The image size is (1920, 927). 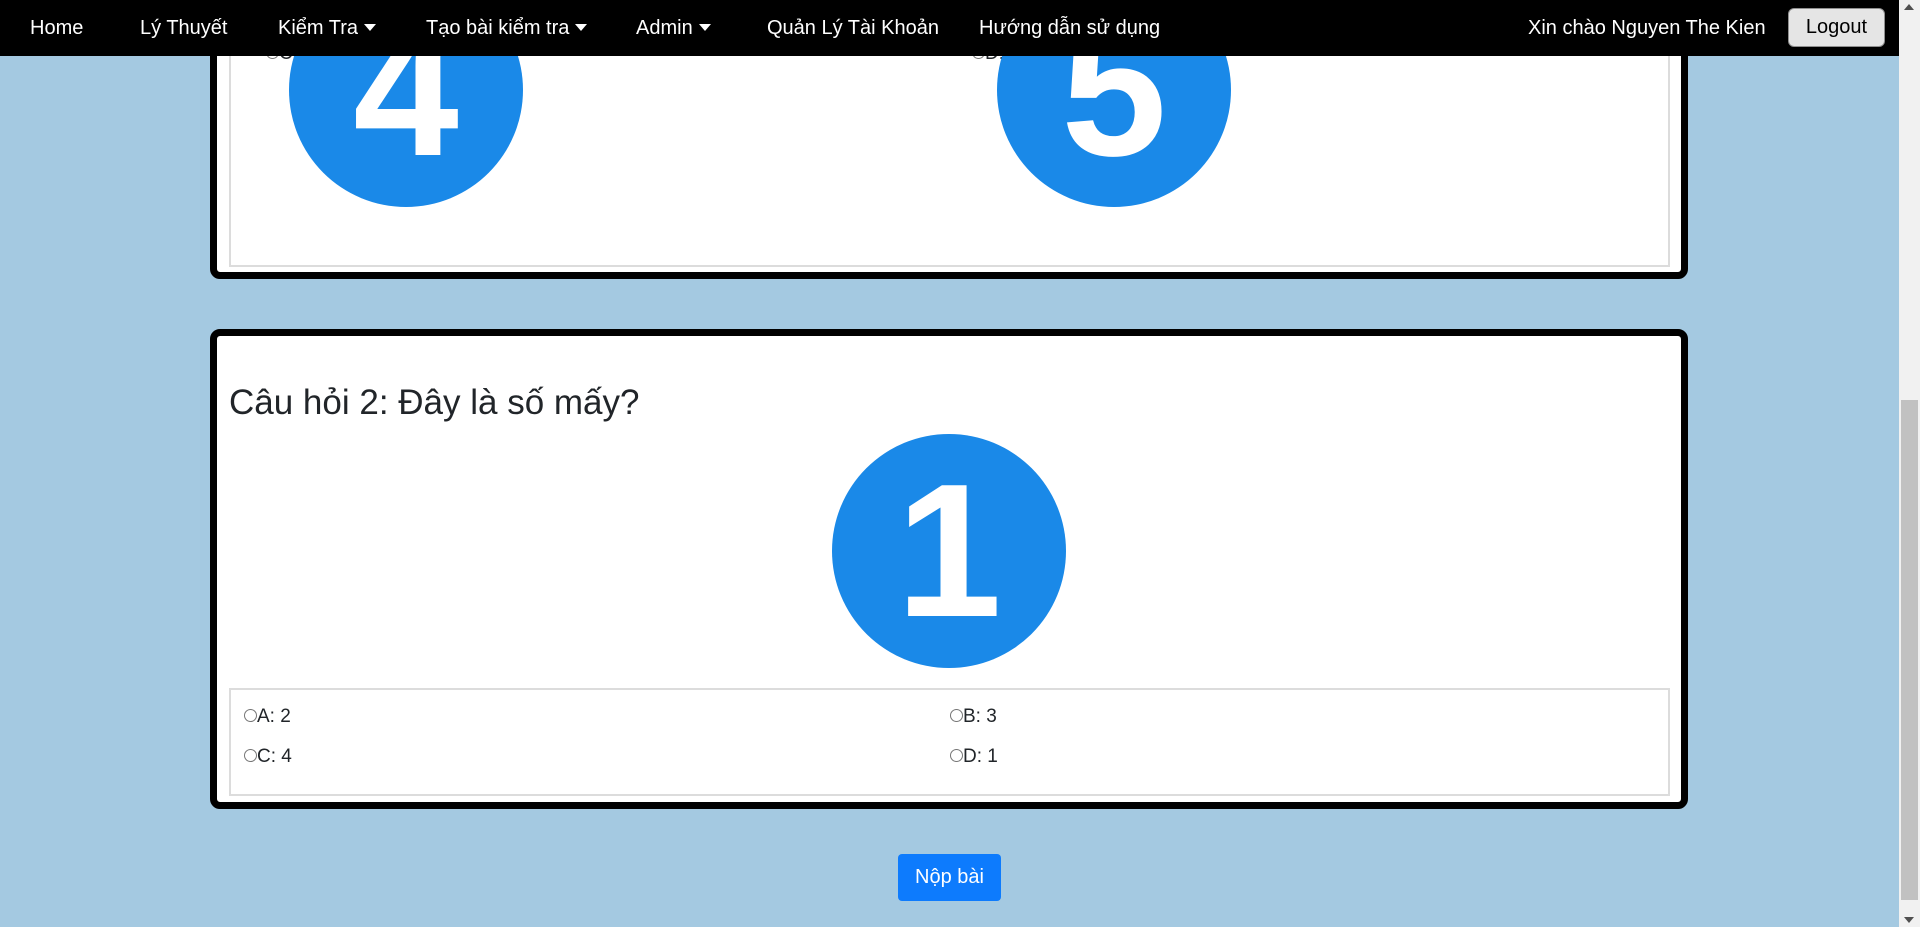 I want to click on scroll-up-arrow-icon, so click(x=1909, y=7).